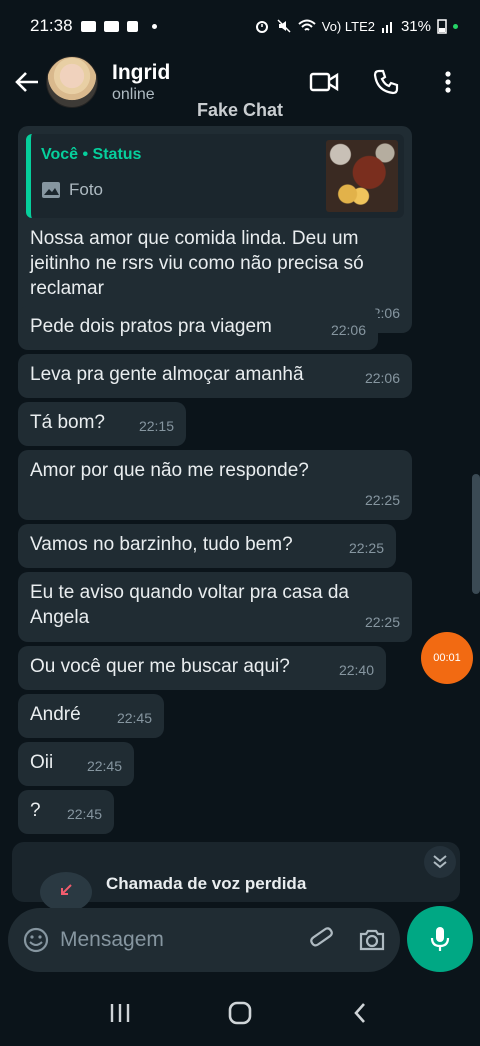 Image resolution: width=480 pixels, height=1046 pixels. I want to click on status-left: 21:38, so click(93, 26).